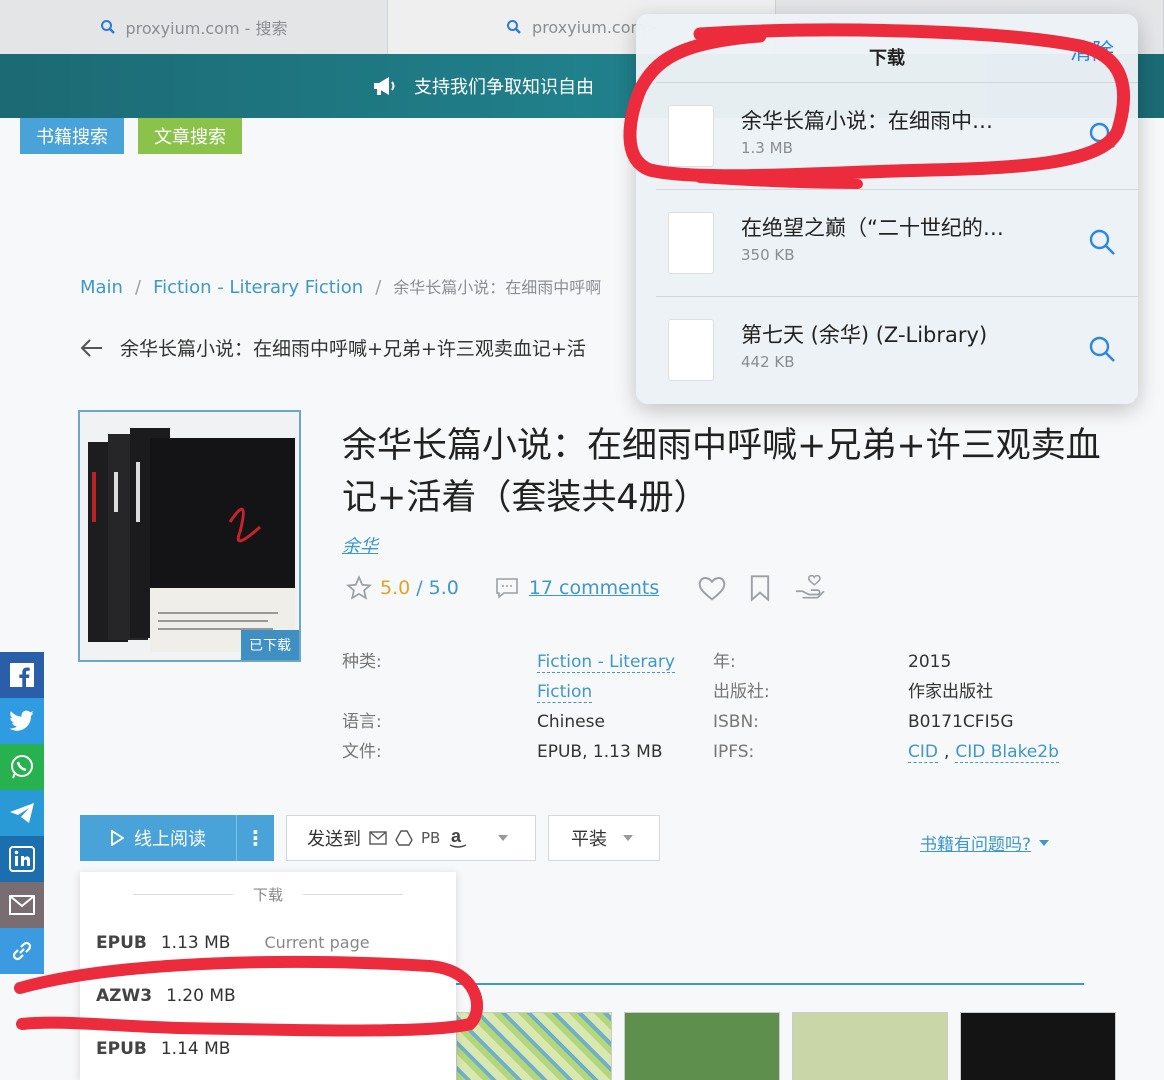 This screenshot has height=1080, width=1164. Describe the element at coordinates (1092, 50) in the screenshot. I see `clear-downloads-button: 清除` at that location.